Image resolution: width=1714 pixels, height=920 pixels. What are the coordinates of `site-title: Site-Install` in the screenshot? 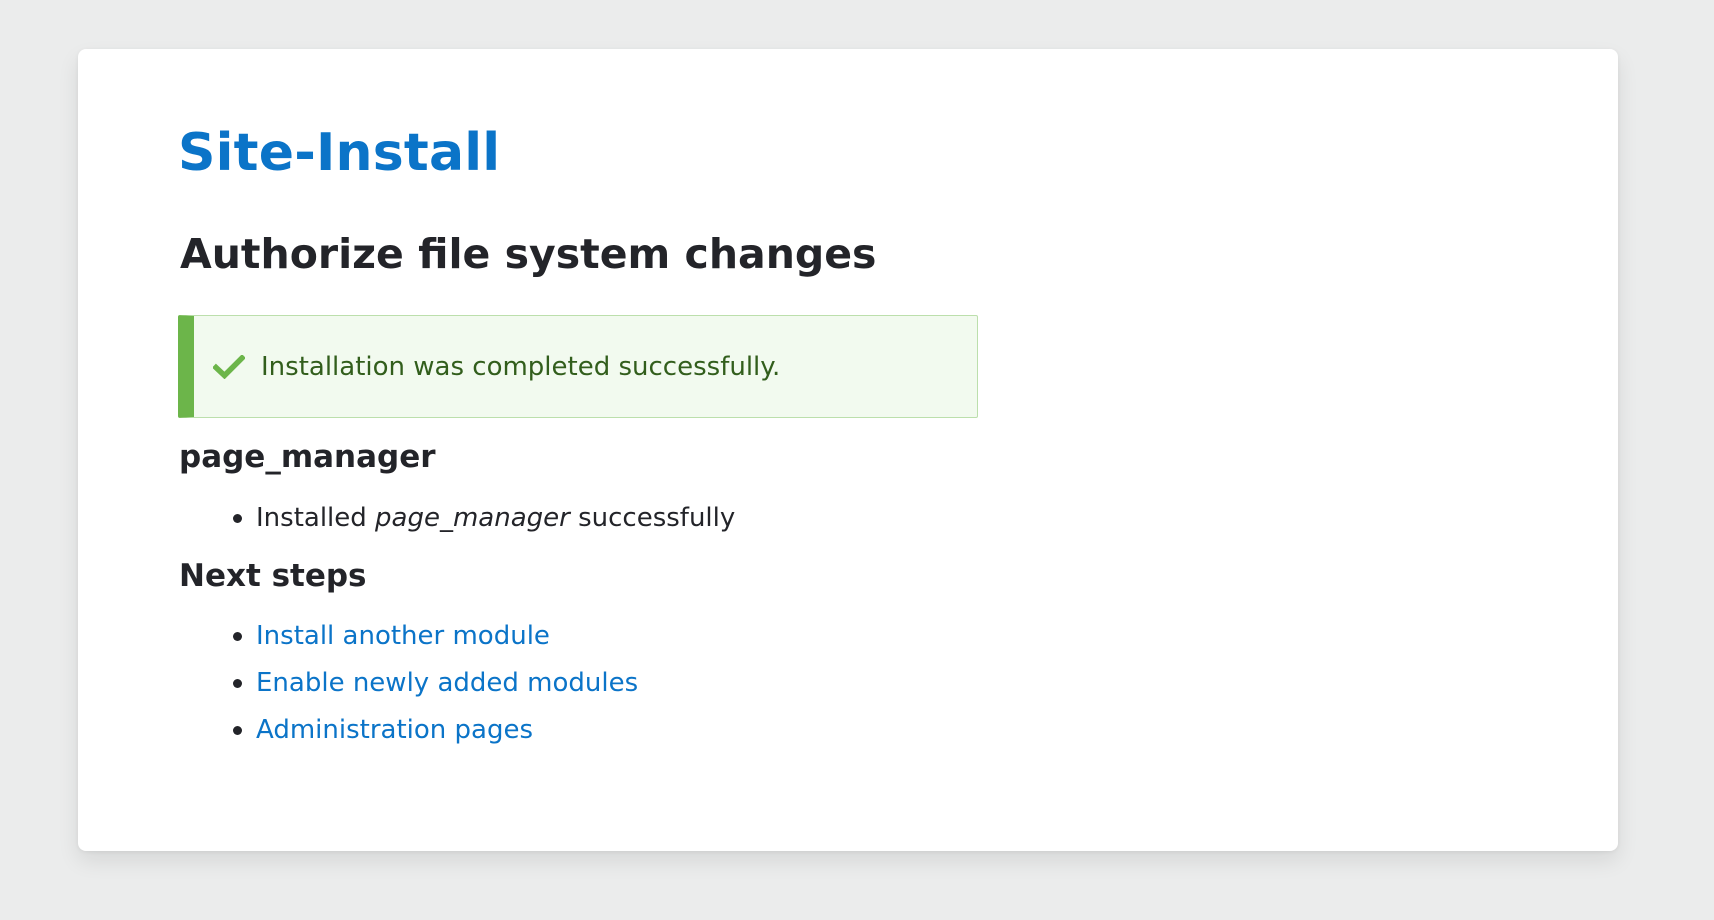 It's located at (848, 156).